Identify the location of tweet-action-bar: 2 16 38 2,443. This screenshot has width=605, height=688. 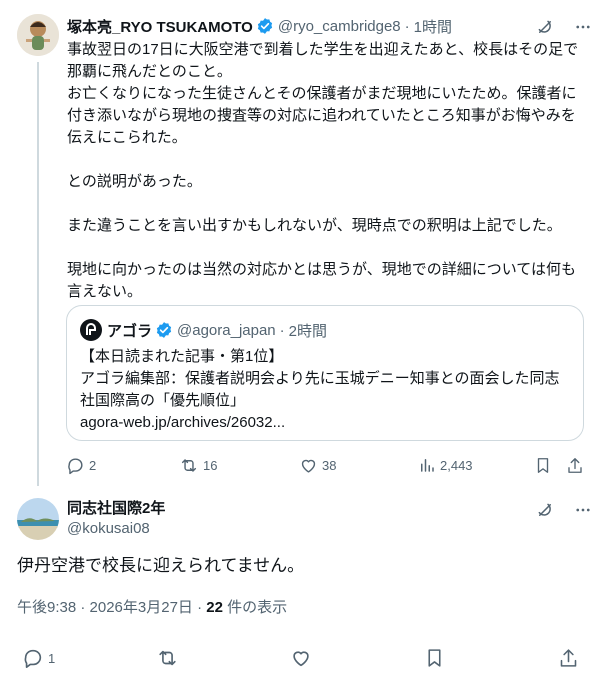
(328, 465).